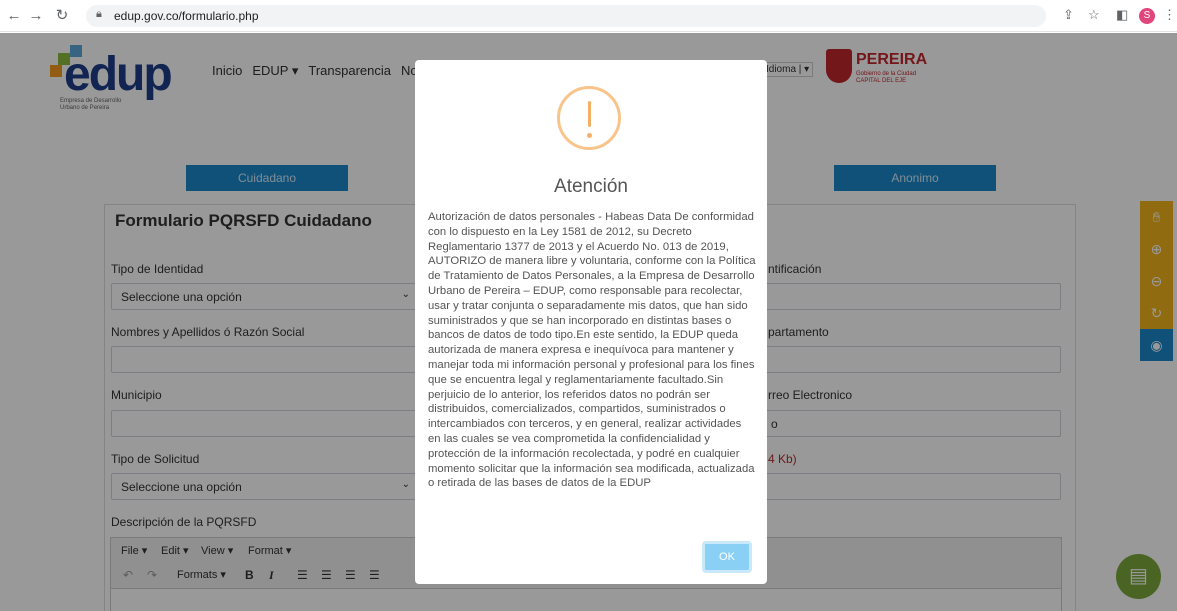  Describe the element at coordinates (591, 186) in the screenshot. I see `modal-title: Atención` at that location.